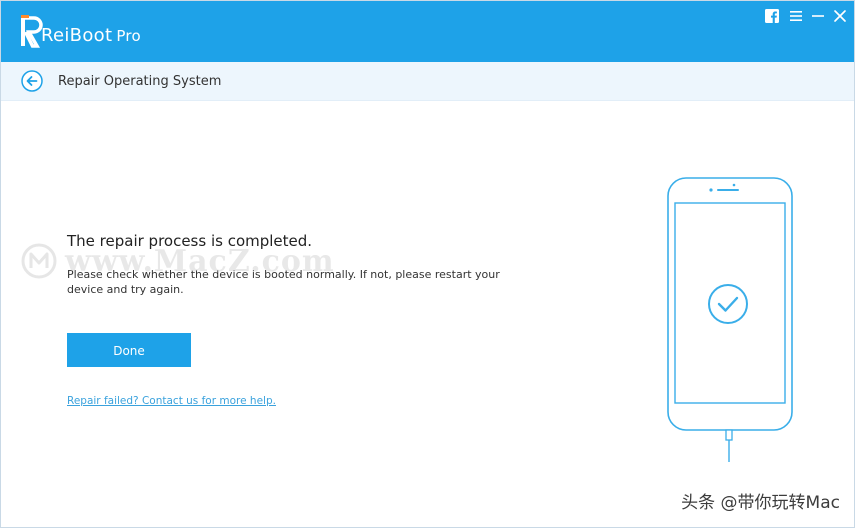 This screenshot has height=528, width=855. I want to click on arrow-left-icon, so click(32, 81).